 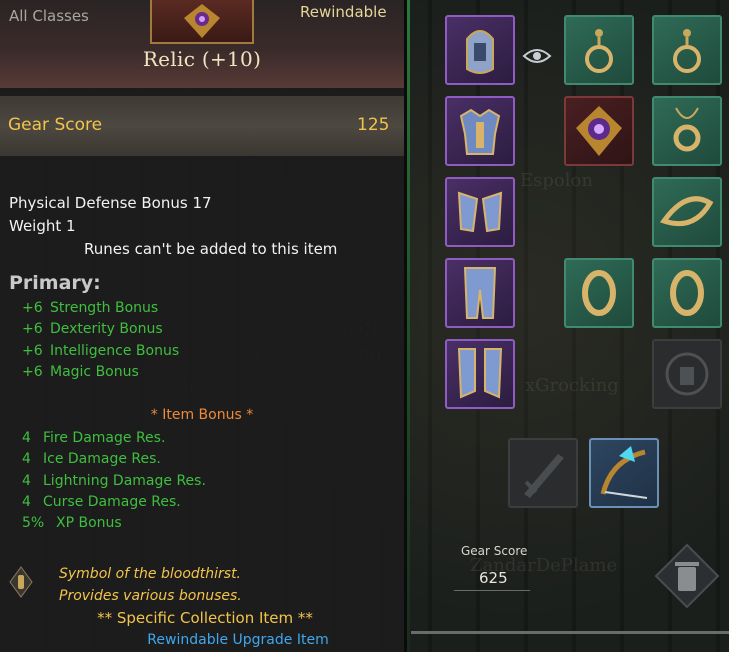 What do you see at coordinates (570, 632) in the screenshot?
I see `horizontal-scrollbar` at bounding box center [570, 632].